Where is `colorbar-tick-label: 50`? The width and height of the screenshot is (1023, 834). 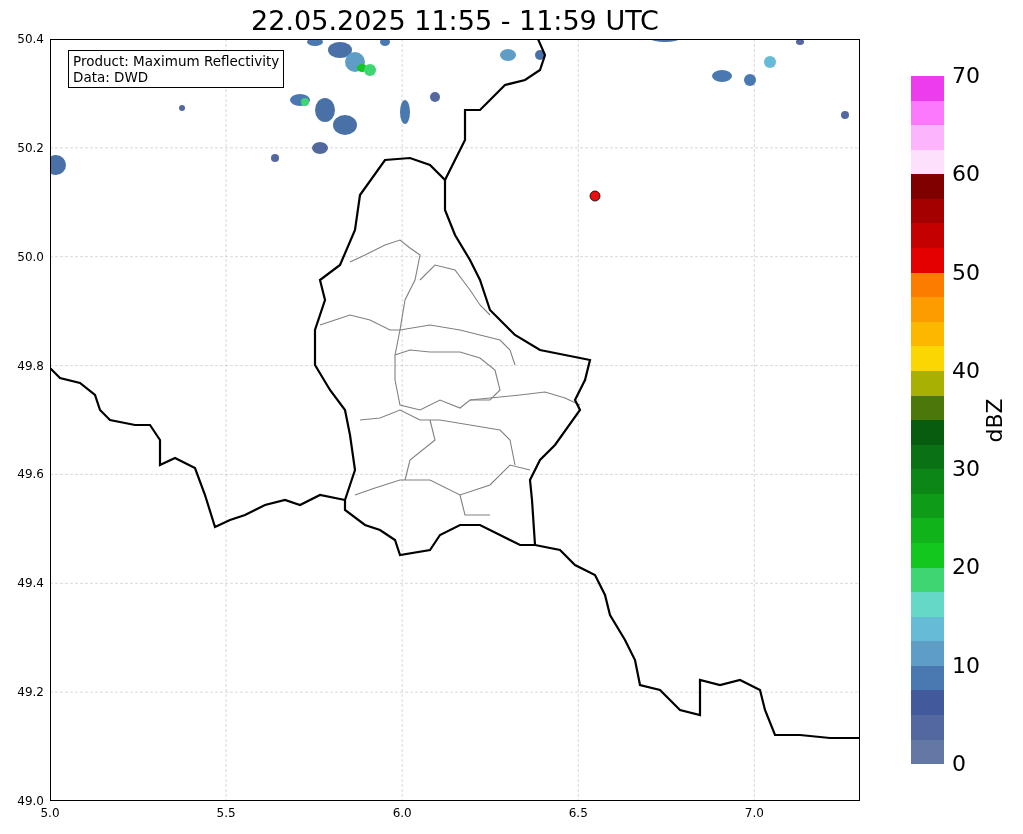
colorbar-tick-label: 50 is located at coordinates (966, 272).